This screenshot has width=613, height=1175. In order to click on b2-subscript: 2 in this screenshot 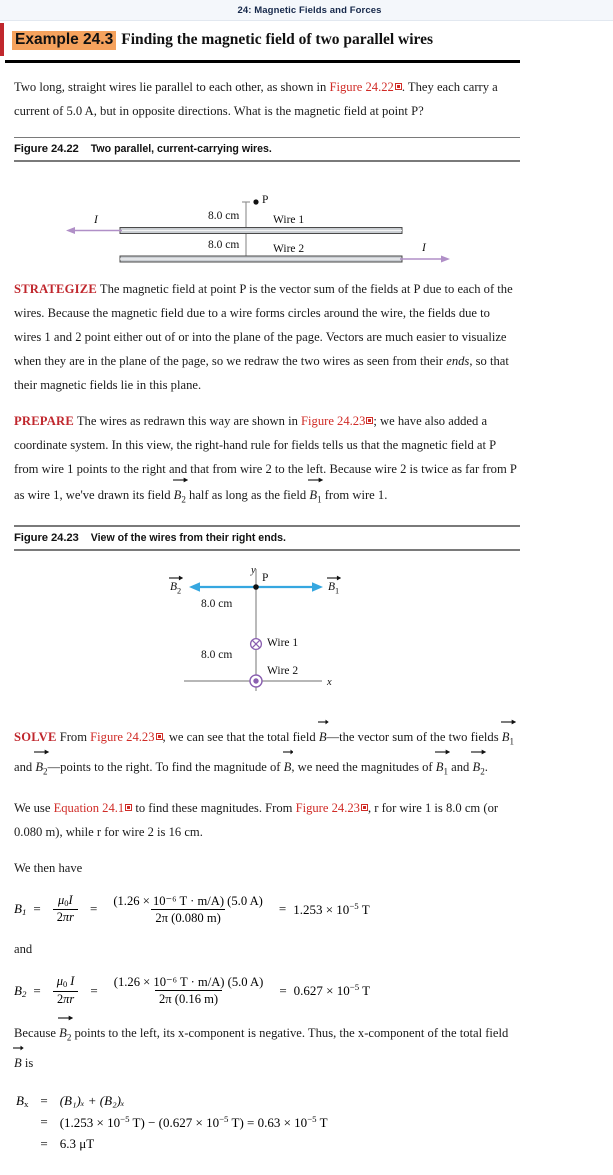, I will do `click(183, 499)`.